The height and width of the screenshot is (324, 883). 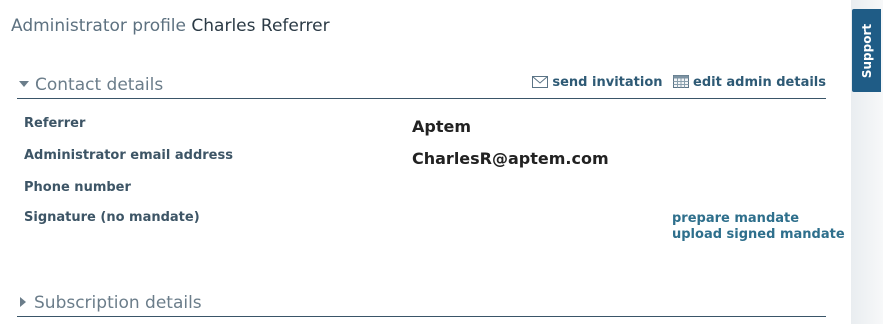 What do you see at coordinates (77, 187) in the screenshot?
I see `phone-number-label: Phone number` at bounding box center [77, 187].